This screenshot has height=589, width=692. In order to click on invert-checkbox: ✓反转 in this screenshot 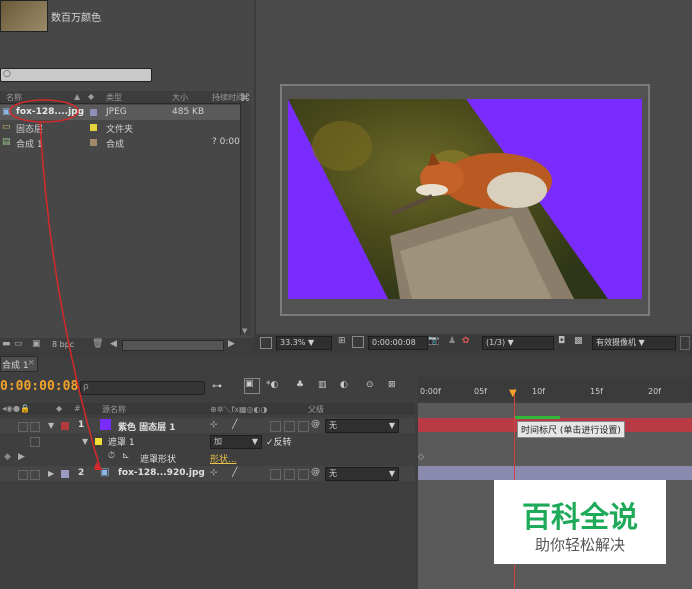, I will do `click(279, 441)`.